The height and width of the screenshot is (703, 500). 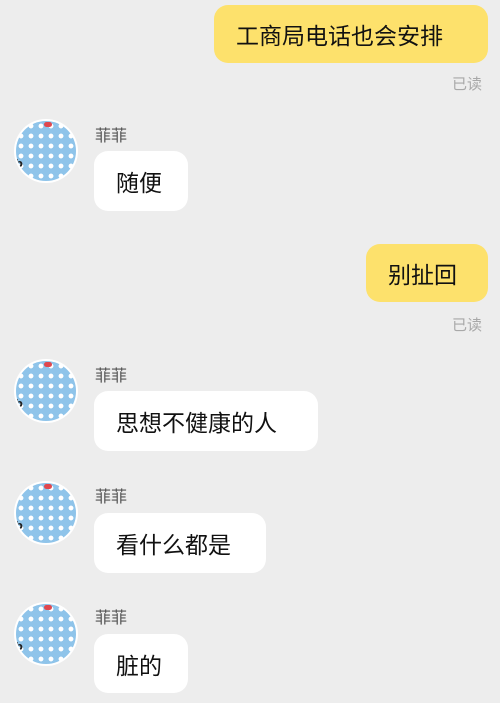 I want to click on incoming-message-bubble: 随便, so click(x=141, y=181).